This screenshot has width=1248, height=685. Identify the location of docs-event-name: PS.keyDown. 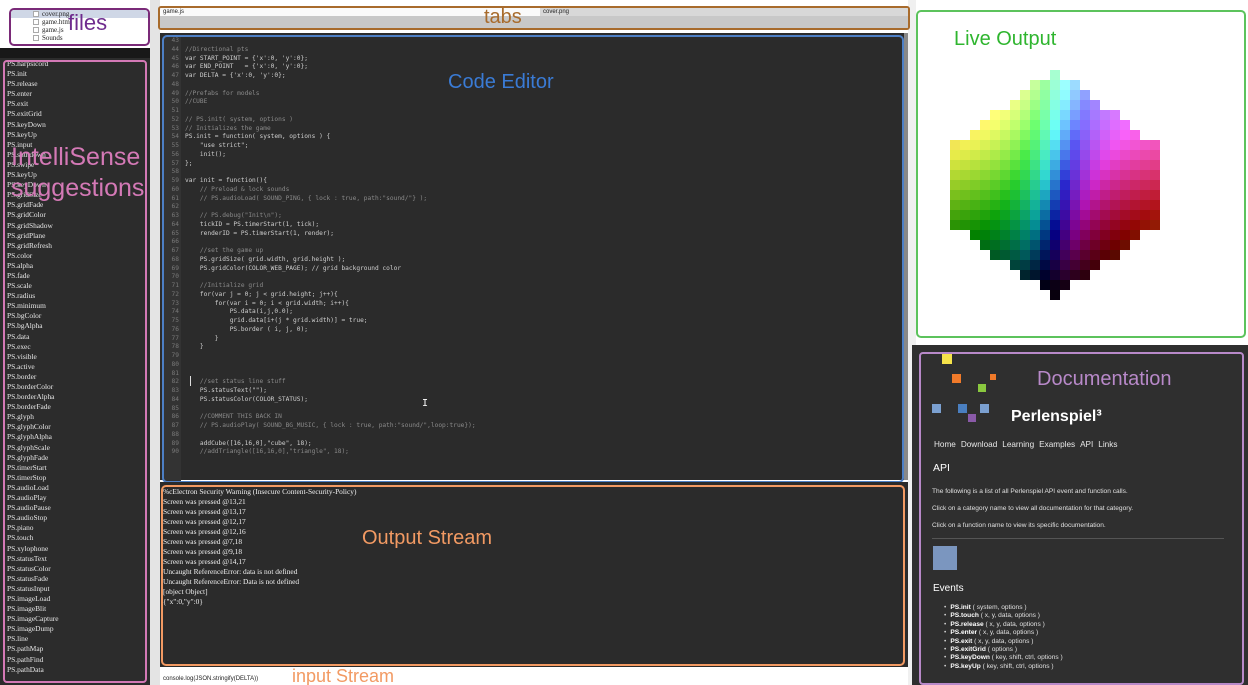
(970, 657).